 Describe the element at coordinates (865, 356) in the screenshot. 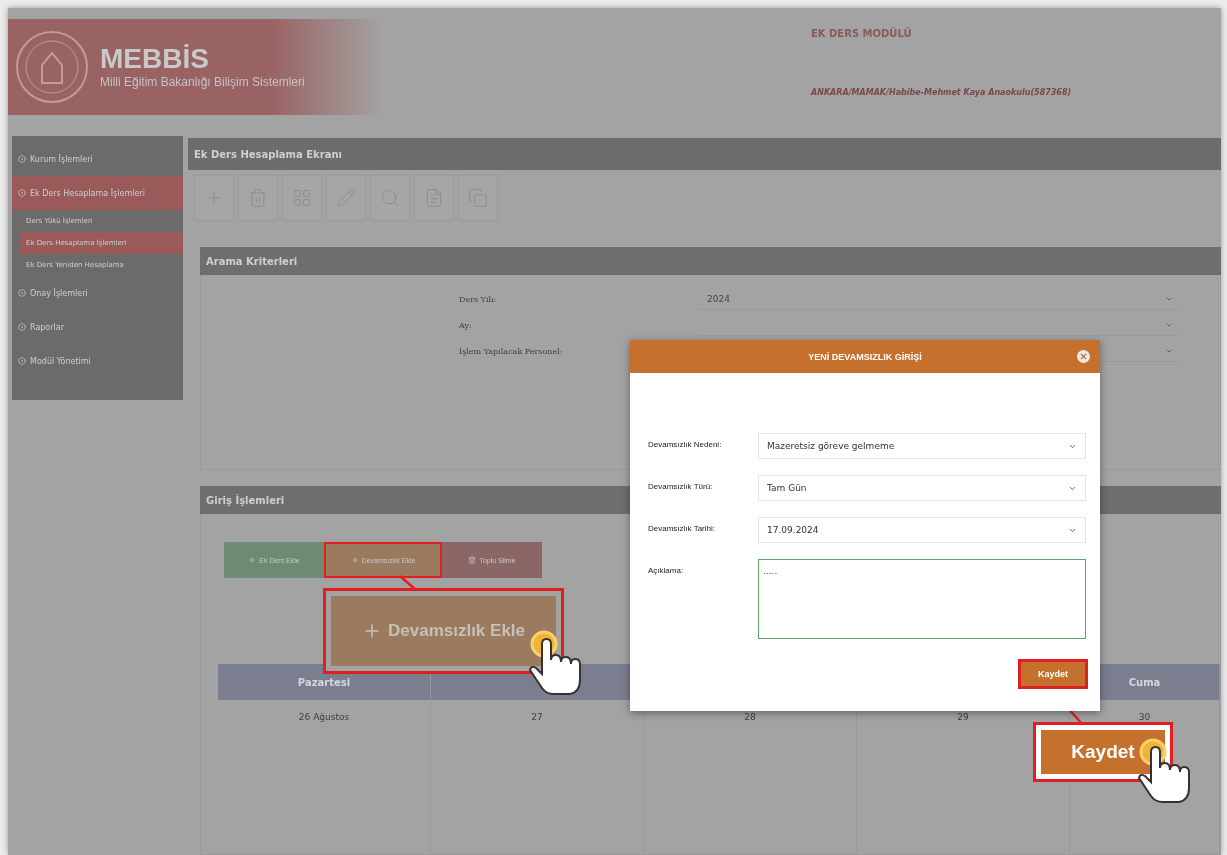

I see `dialog-title: YENİ DEVAMSIZLIK GİRİŞİ` at that location.